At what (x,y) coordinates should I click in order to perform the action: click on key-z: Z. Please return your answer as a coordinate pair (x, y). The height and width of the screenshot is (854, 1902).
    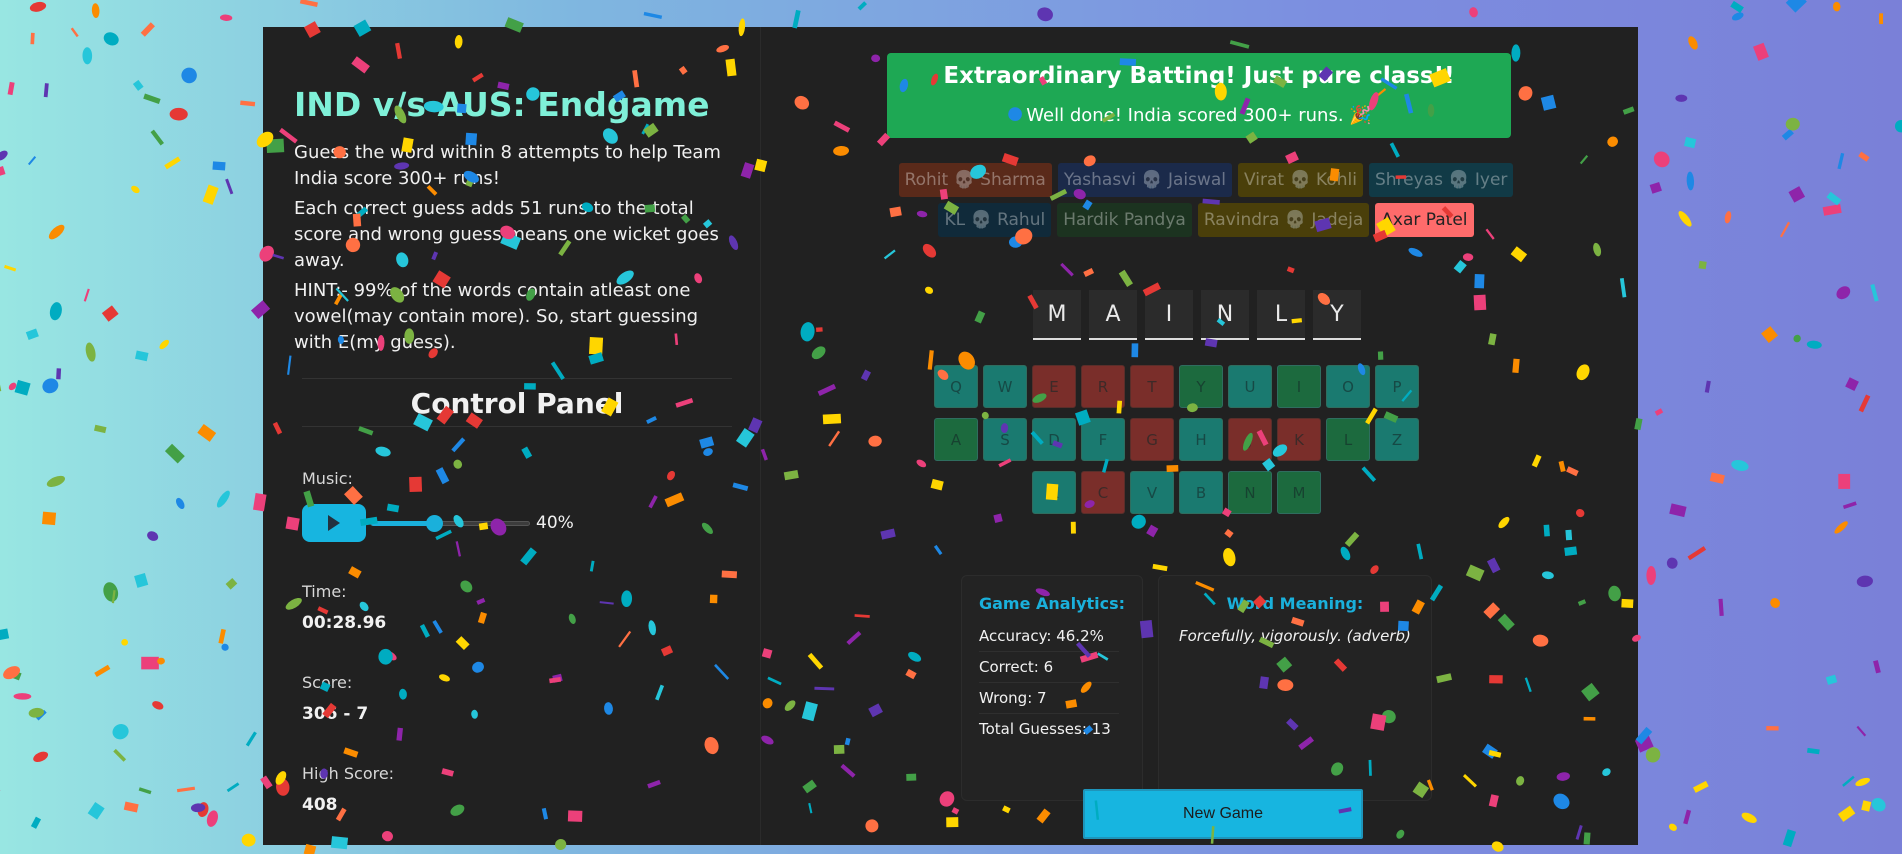
    Looking at the image, I should click on (1397, 439).